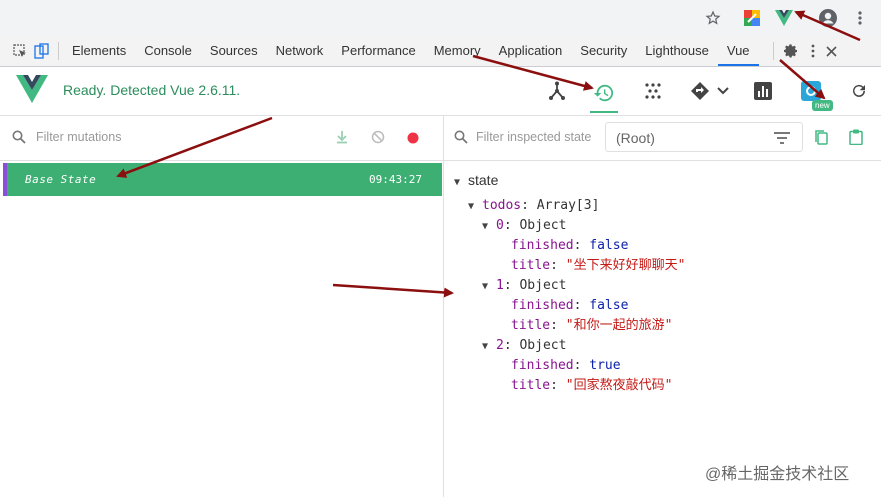  I want to click on copy-icon, so click(822, 140).